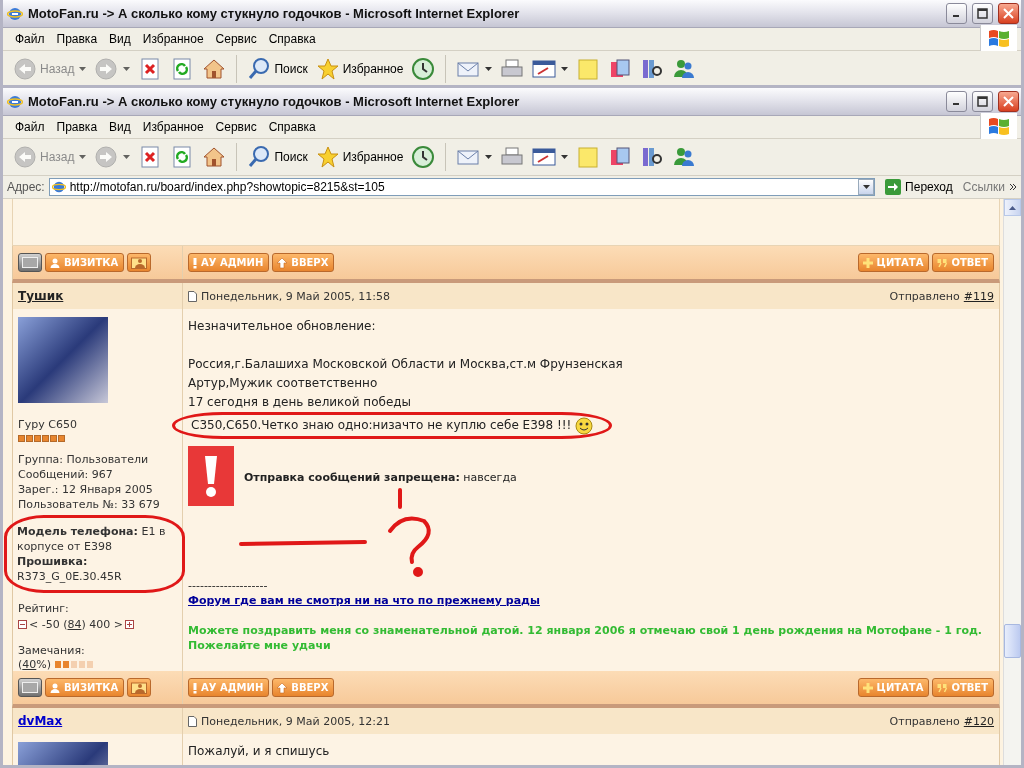  What do you see at coordinates (1012, 207) in the screenshot?
I see `scroll-up-button` at bounding box center [1012, 207].